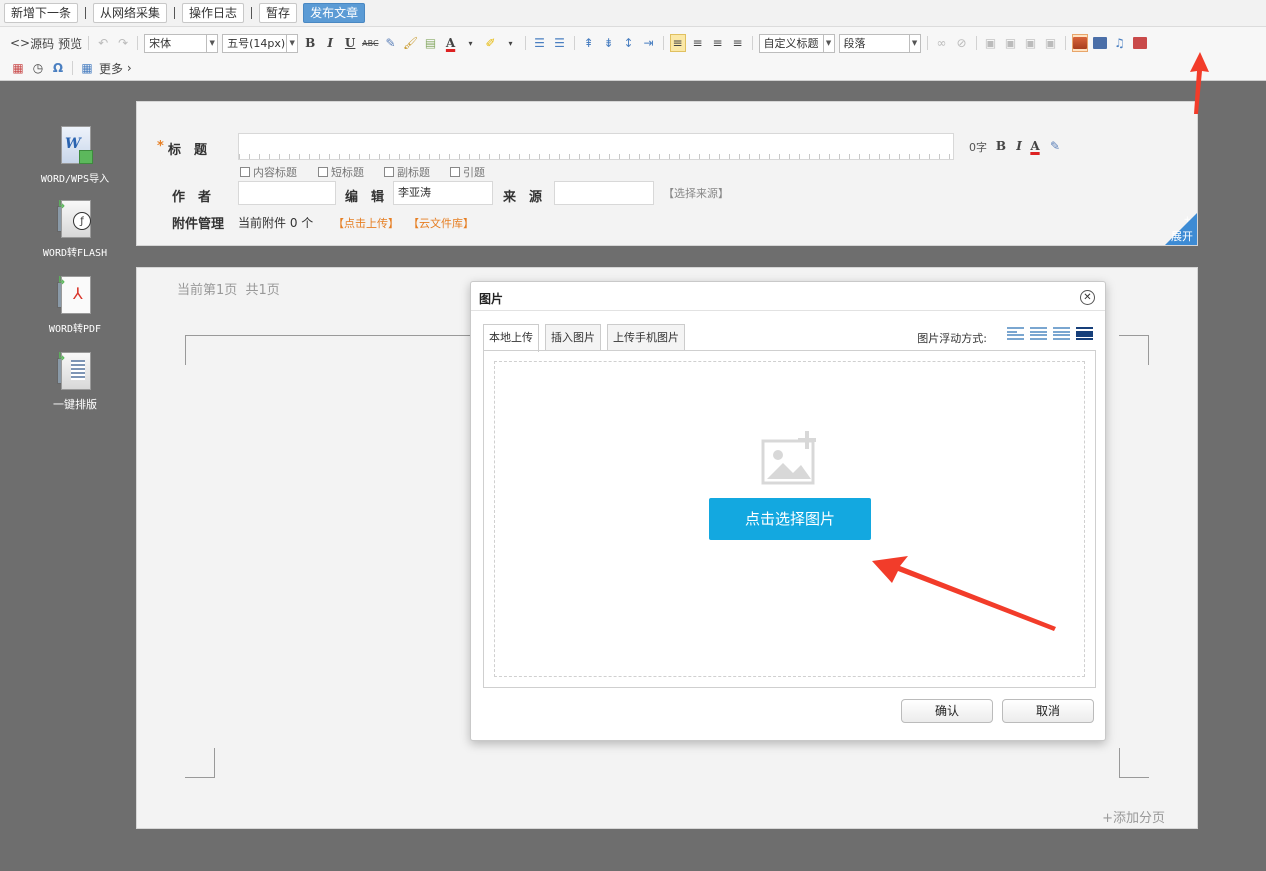 Image resolution: width=1266 pixels, height=871 pixels. What do you see at coordinates (58, 68) in the screenshot?
I see `special-char-icon: Ω` at bounding box center [58, 68].